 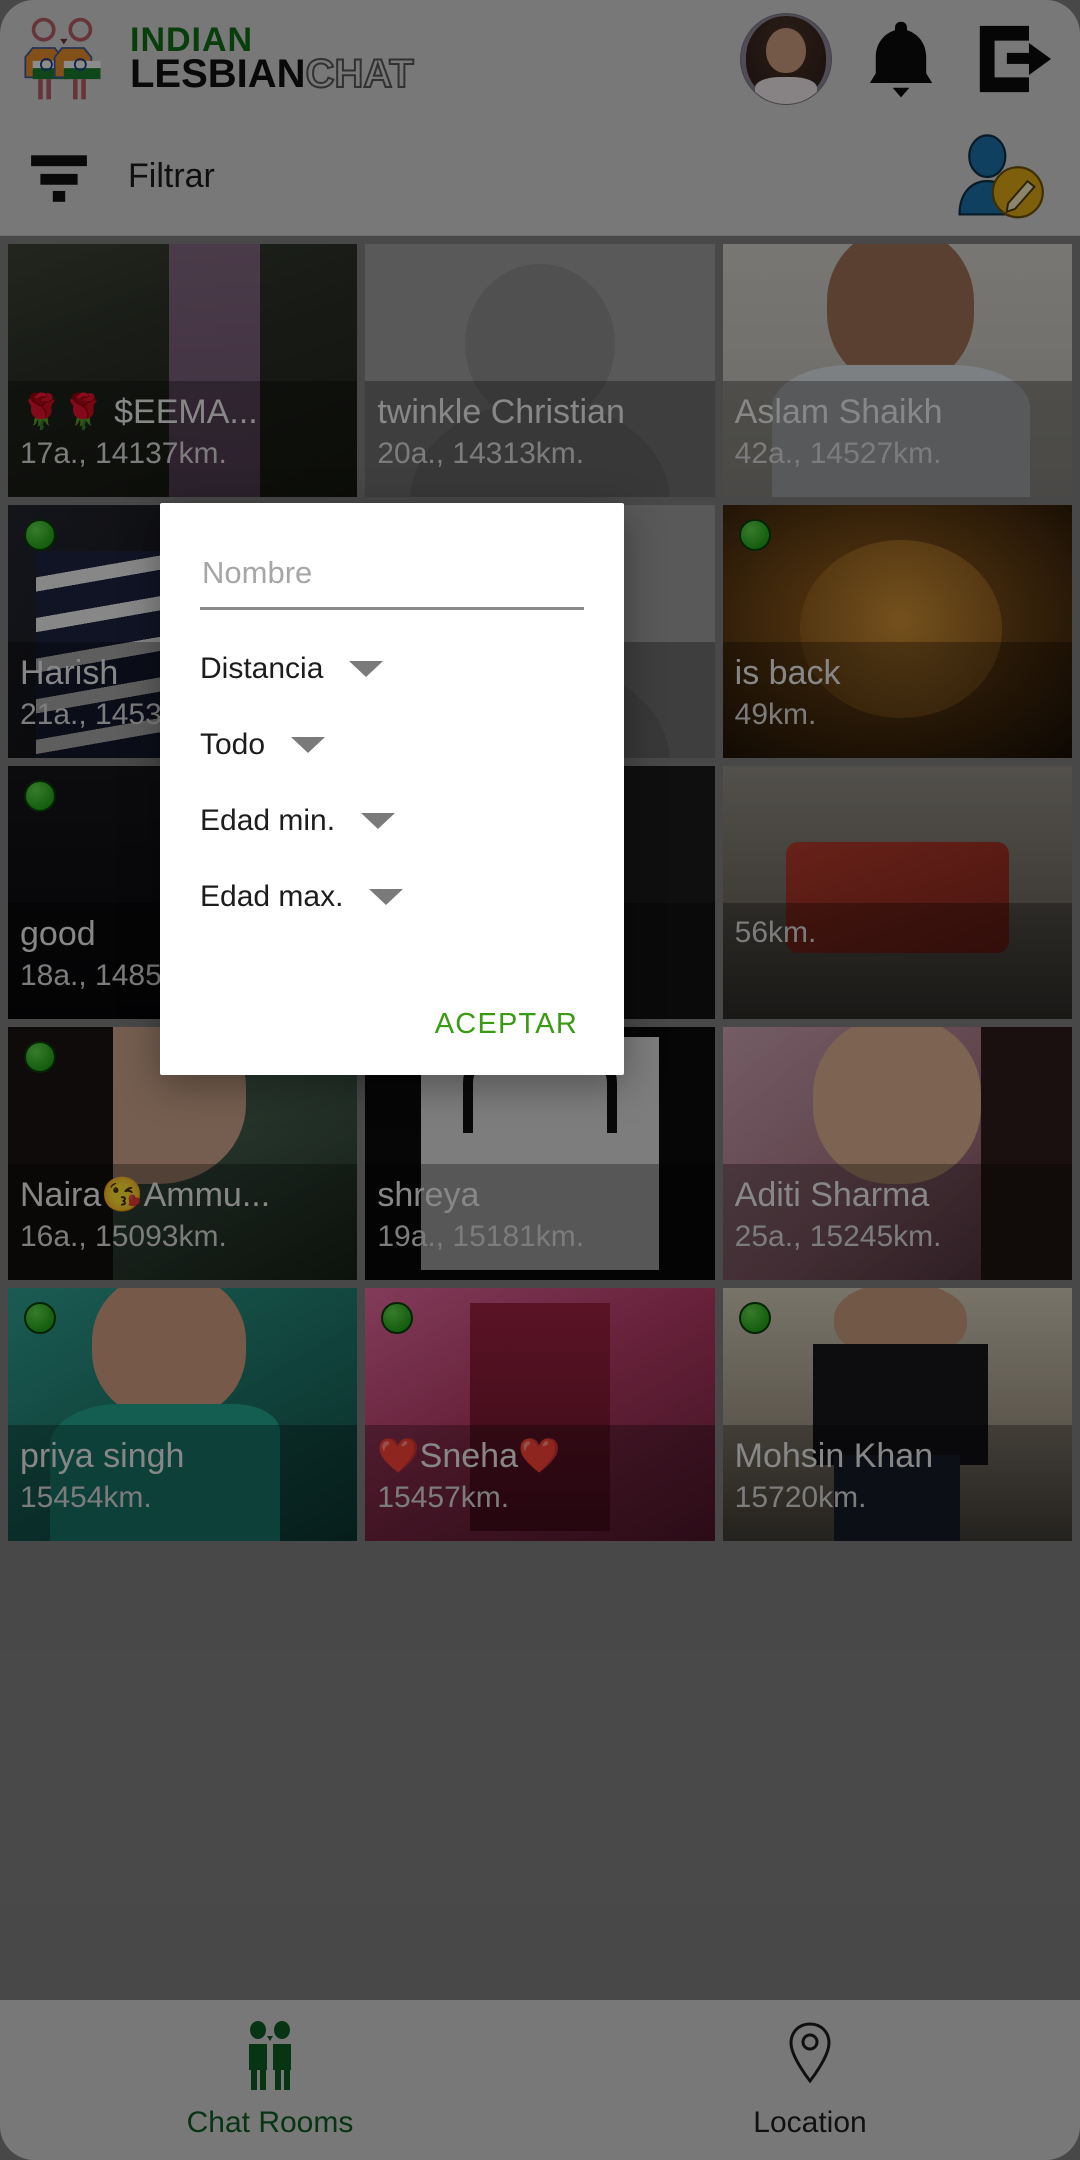 What do you see at coordinates (392, 669) in the screenshot?
I see `distance-spinner: Distancia` at bounding box center [392, 669].